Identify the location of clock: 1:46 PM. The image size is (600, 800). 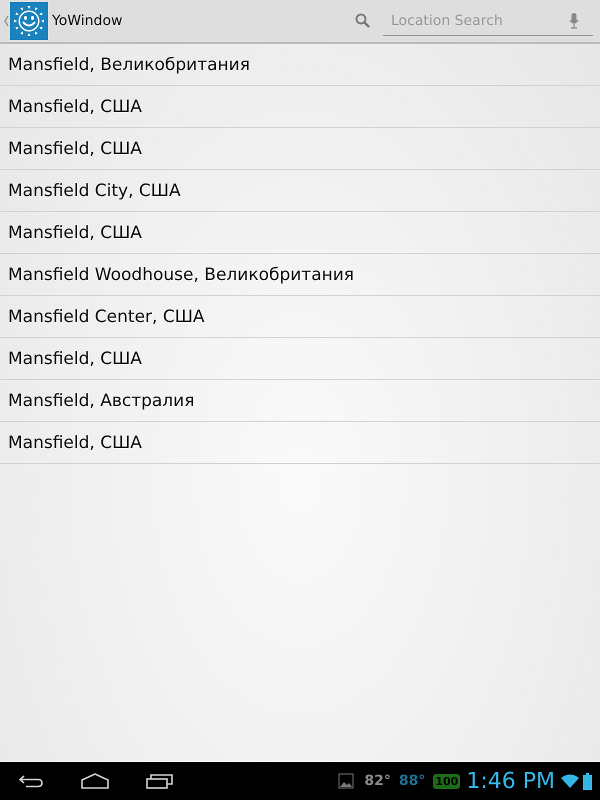
(510, 781).